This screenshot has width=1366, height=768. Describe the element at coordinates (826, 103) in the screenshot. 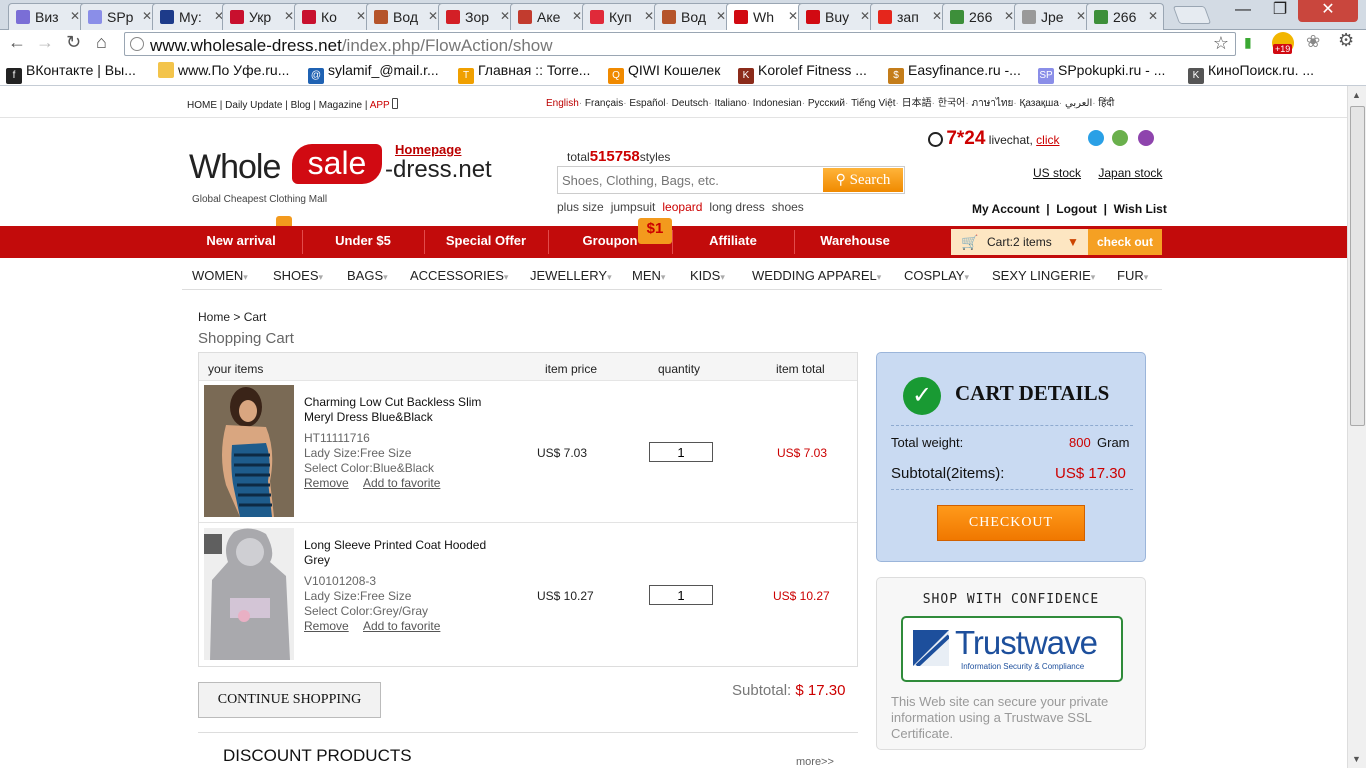

I see `language-option: Русский` at that location.